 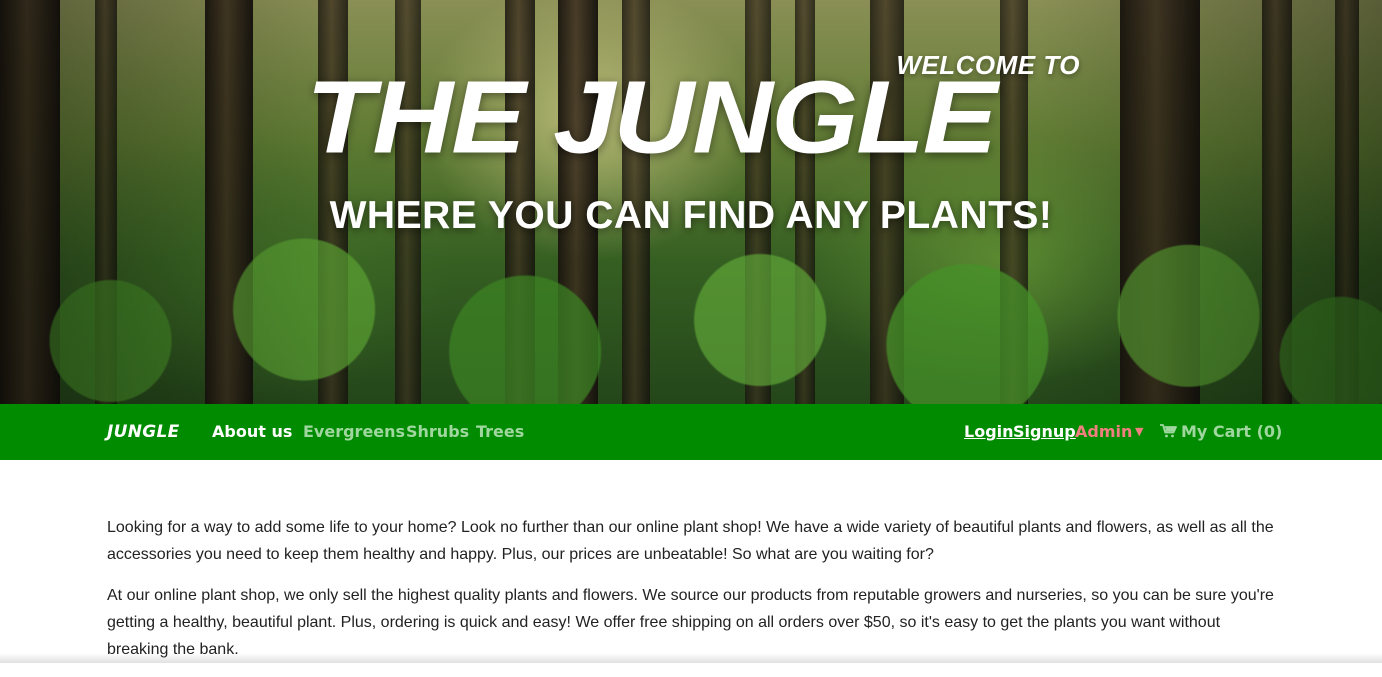 What do you see at coordinates (354, 432) in the screenshot?
I see `nav-category-evergreens: Evergreens` at bounding box center [354, 432].